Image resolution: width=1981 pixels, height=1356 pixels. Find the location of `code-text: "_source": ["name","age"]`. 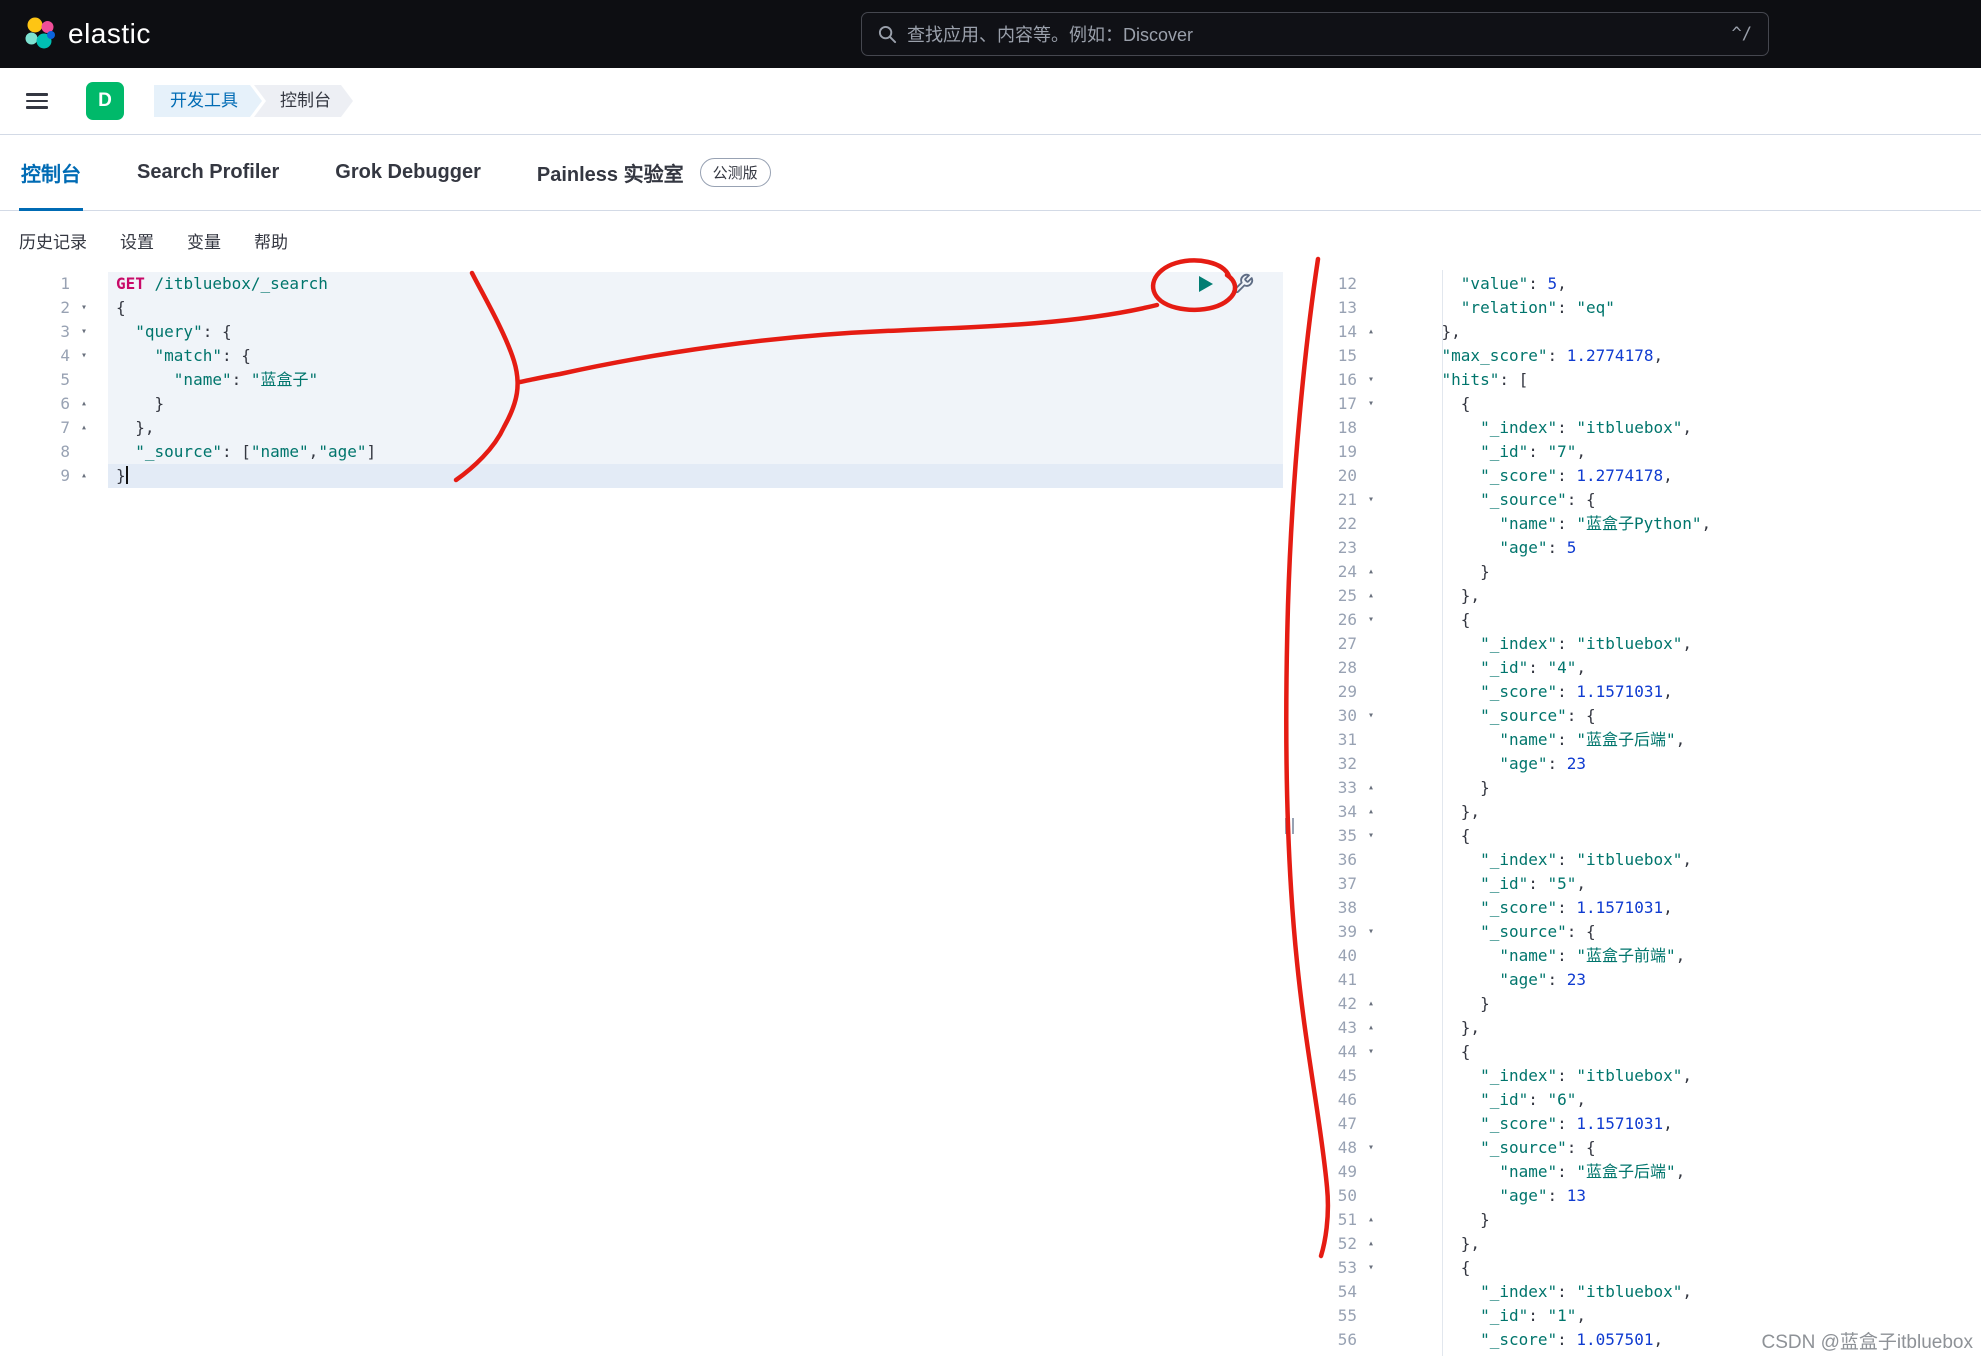

code-text: "_source": ["name","age"] is located at coordinates (695, 452).